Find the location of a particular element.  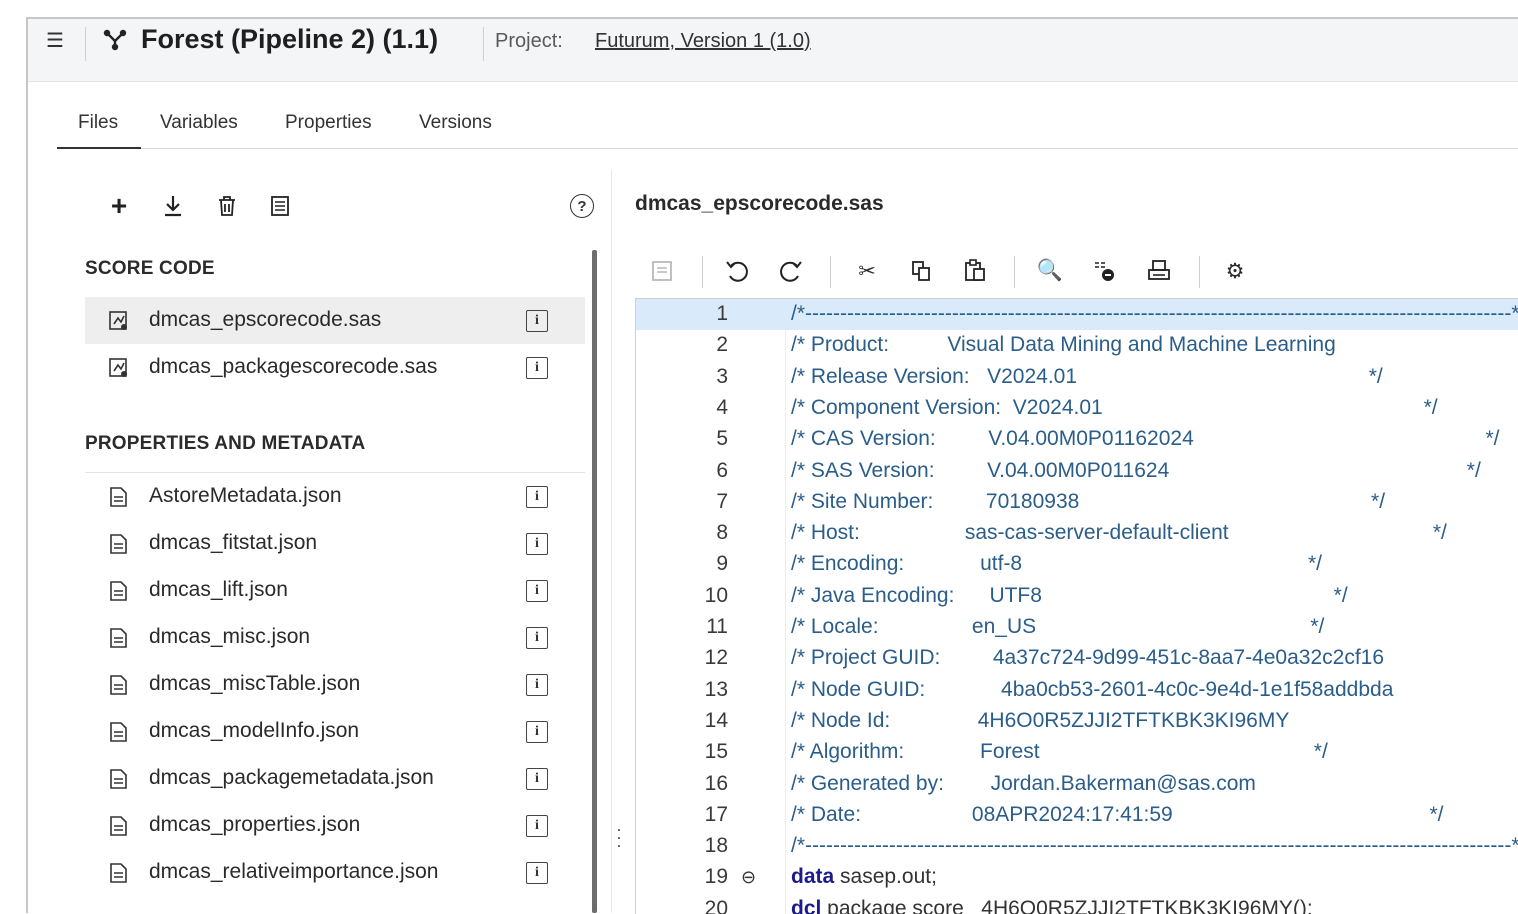

file-item: dmcas_miscTable.json i is located at coordinates (335, 684).